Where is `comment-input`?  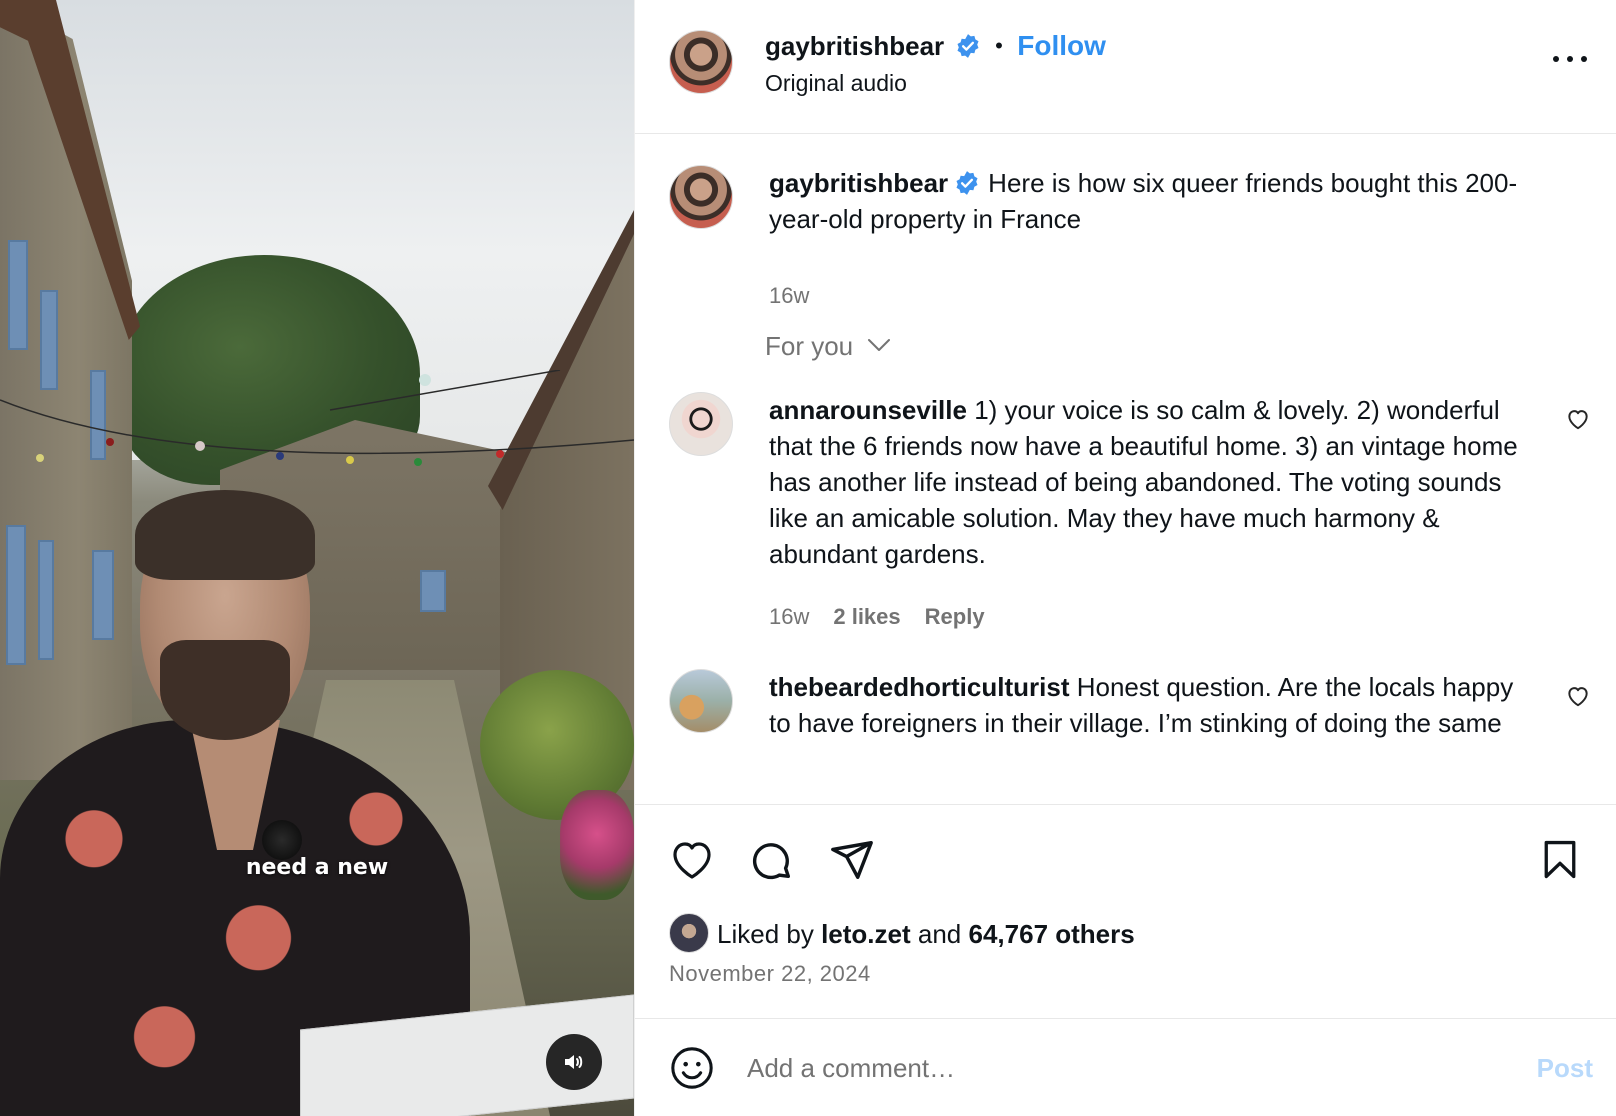
comment-input is located at coordinates (1107, 1068).